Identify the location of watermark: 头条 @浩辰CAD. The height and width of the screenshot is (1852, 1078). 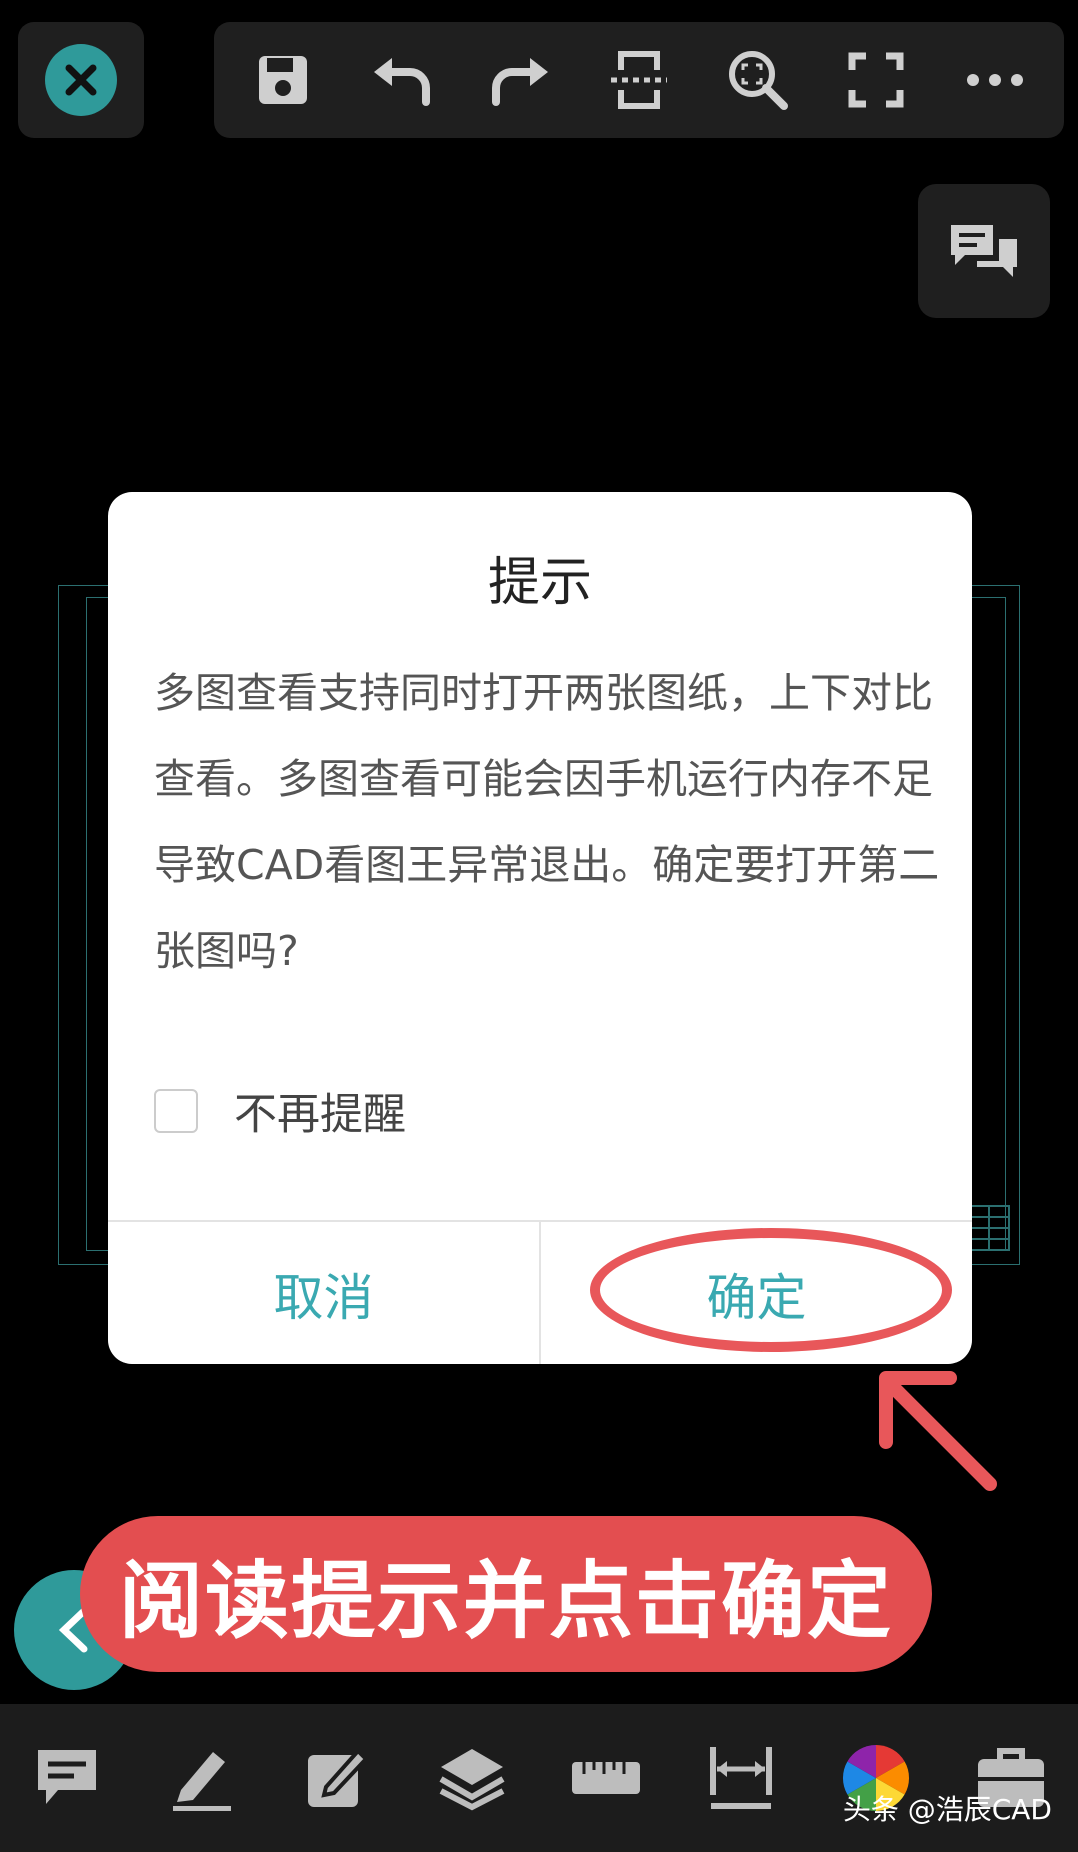
(947, 1809).